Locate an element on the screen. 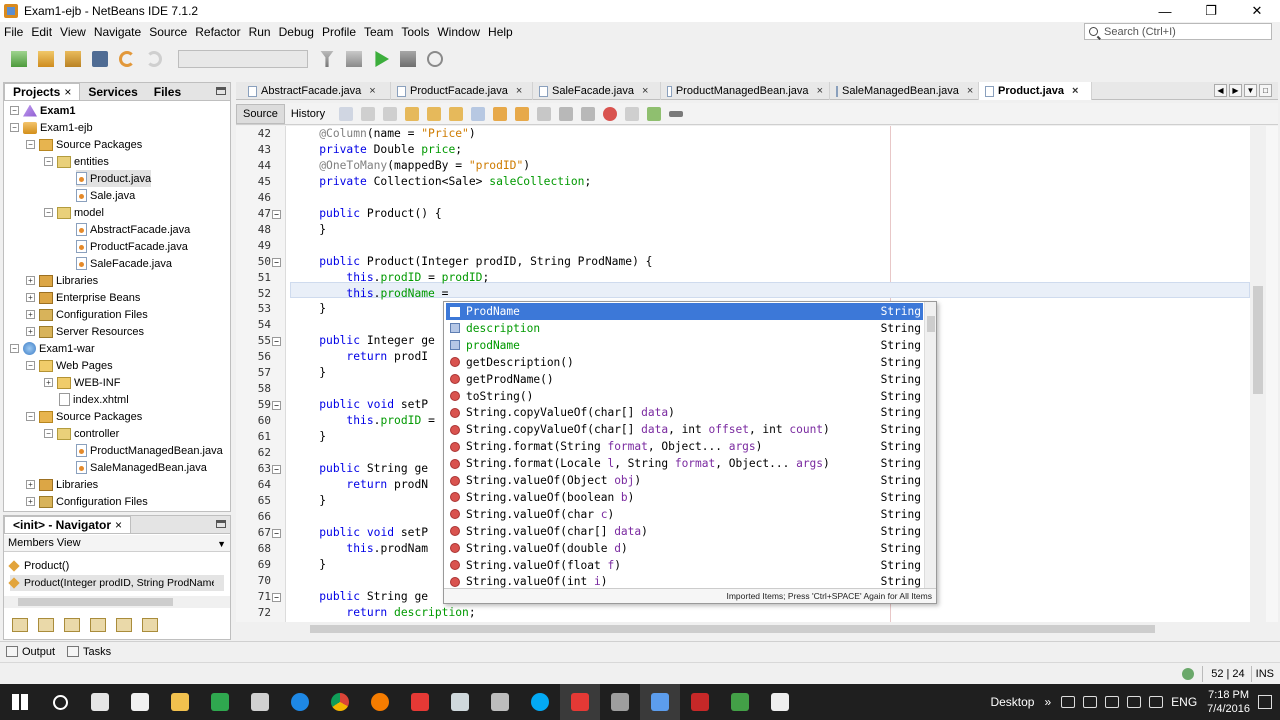 Image resolution: width=1280 pixels, height=720 pixels. navigator-member: Product(Integer prodID, String ProdName) is located at coordinates (116, 583).